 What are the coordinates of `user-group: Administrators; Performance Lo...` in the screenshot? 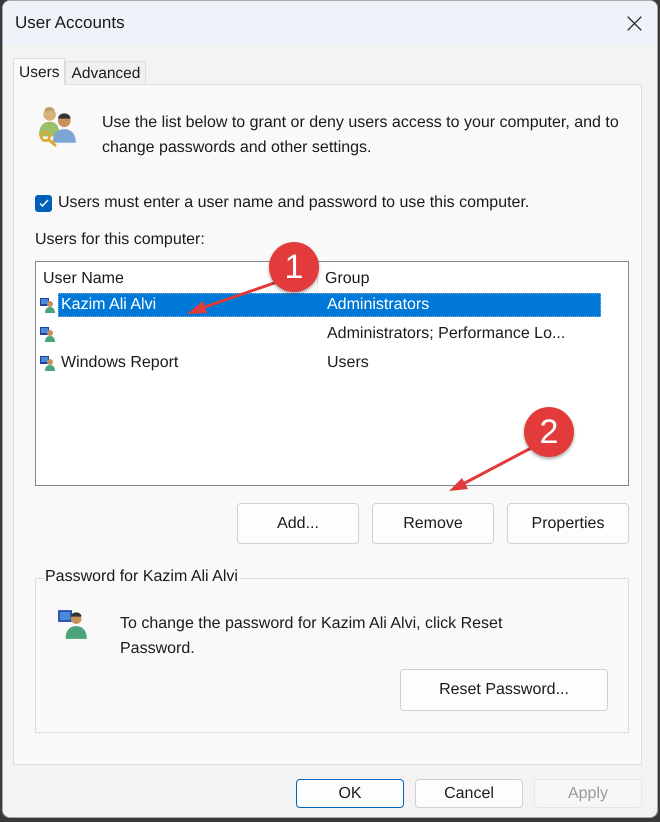 It's located at (446, 333).